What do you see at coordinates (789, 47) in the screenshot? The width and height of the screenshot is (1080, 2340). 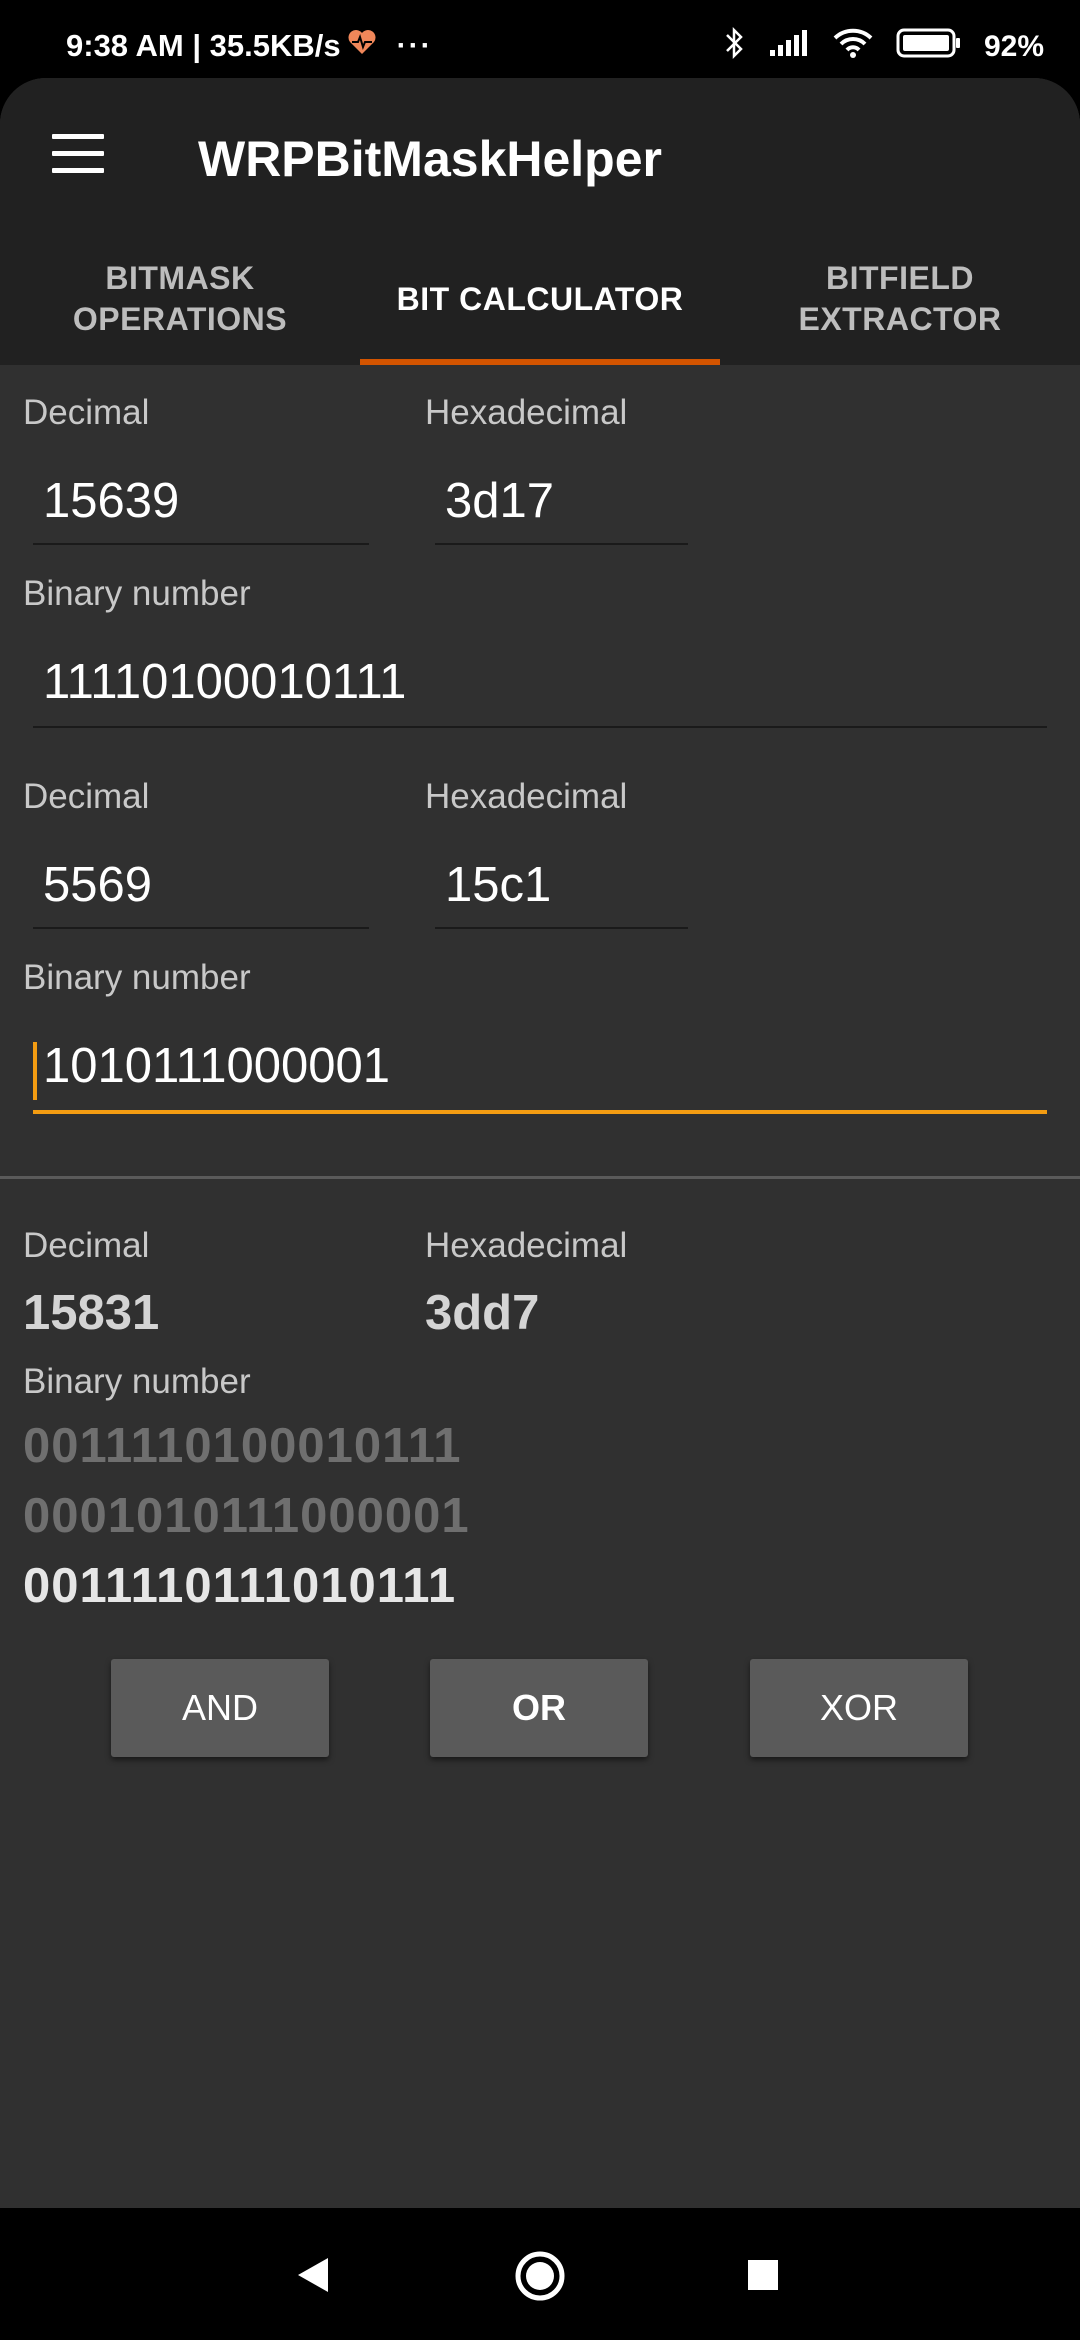 I see `signal-icon` at bounding box center [789, 47].